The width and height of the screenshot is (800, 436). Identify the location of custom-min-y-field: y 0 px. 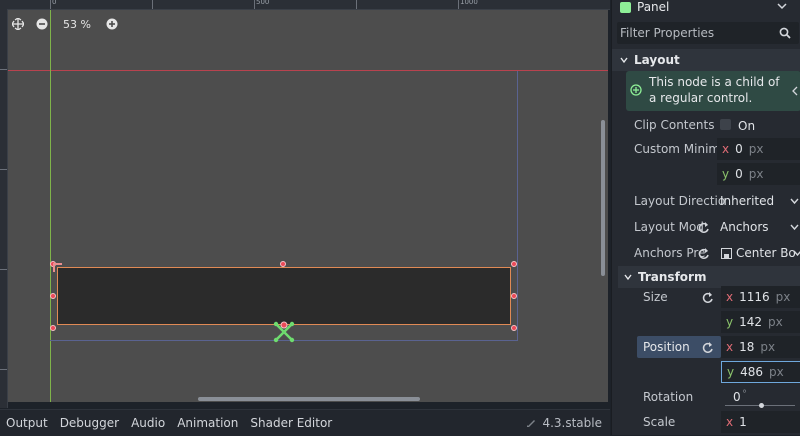
(758, 174).